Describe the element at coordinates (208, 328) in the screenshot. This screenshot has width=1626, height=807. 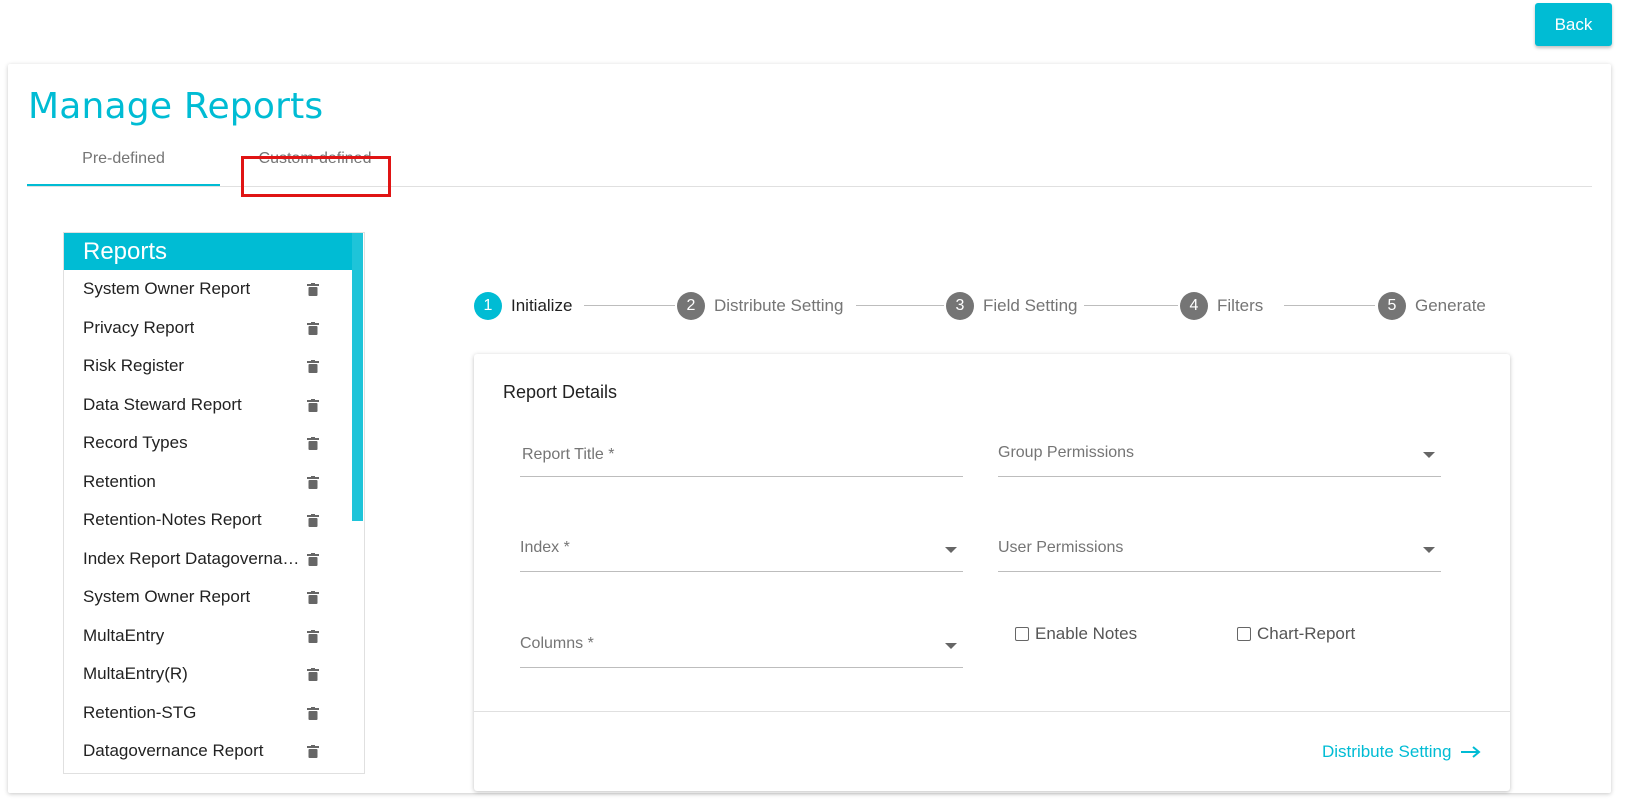
I see `sidebar-report-item: Privacy Report` at that location.